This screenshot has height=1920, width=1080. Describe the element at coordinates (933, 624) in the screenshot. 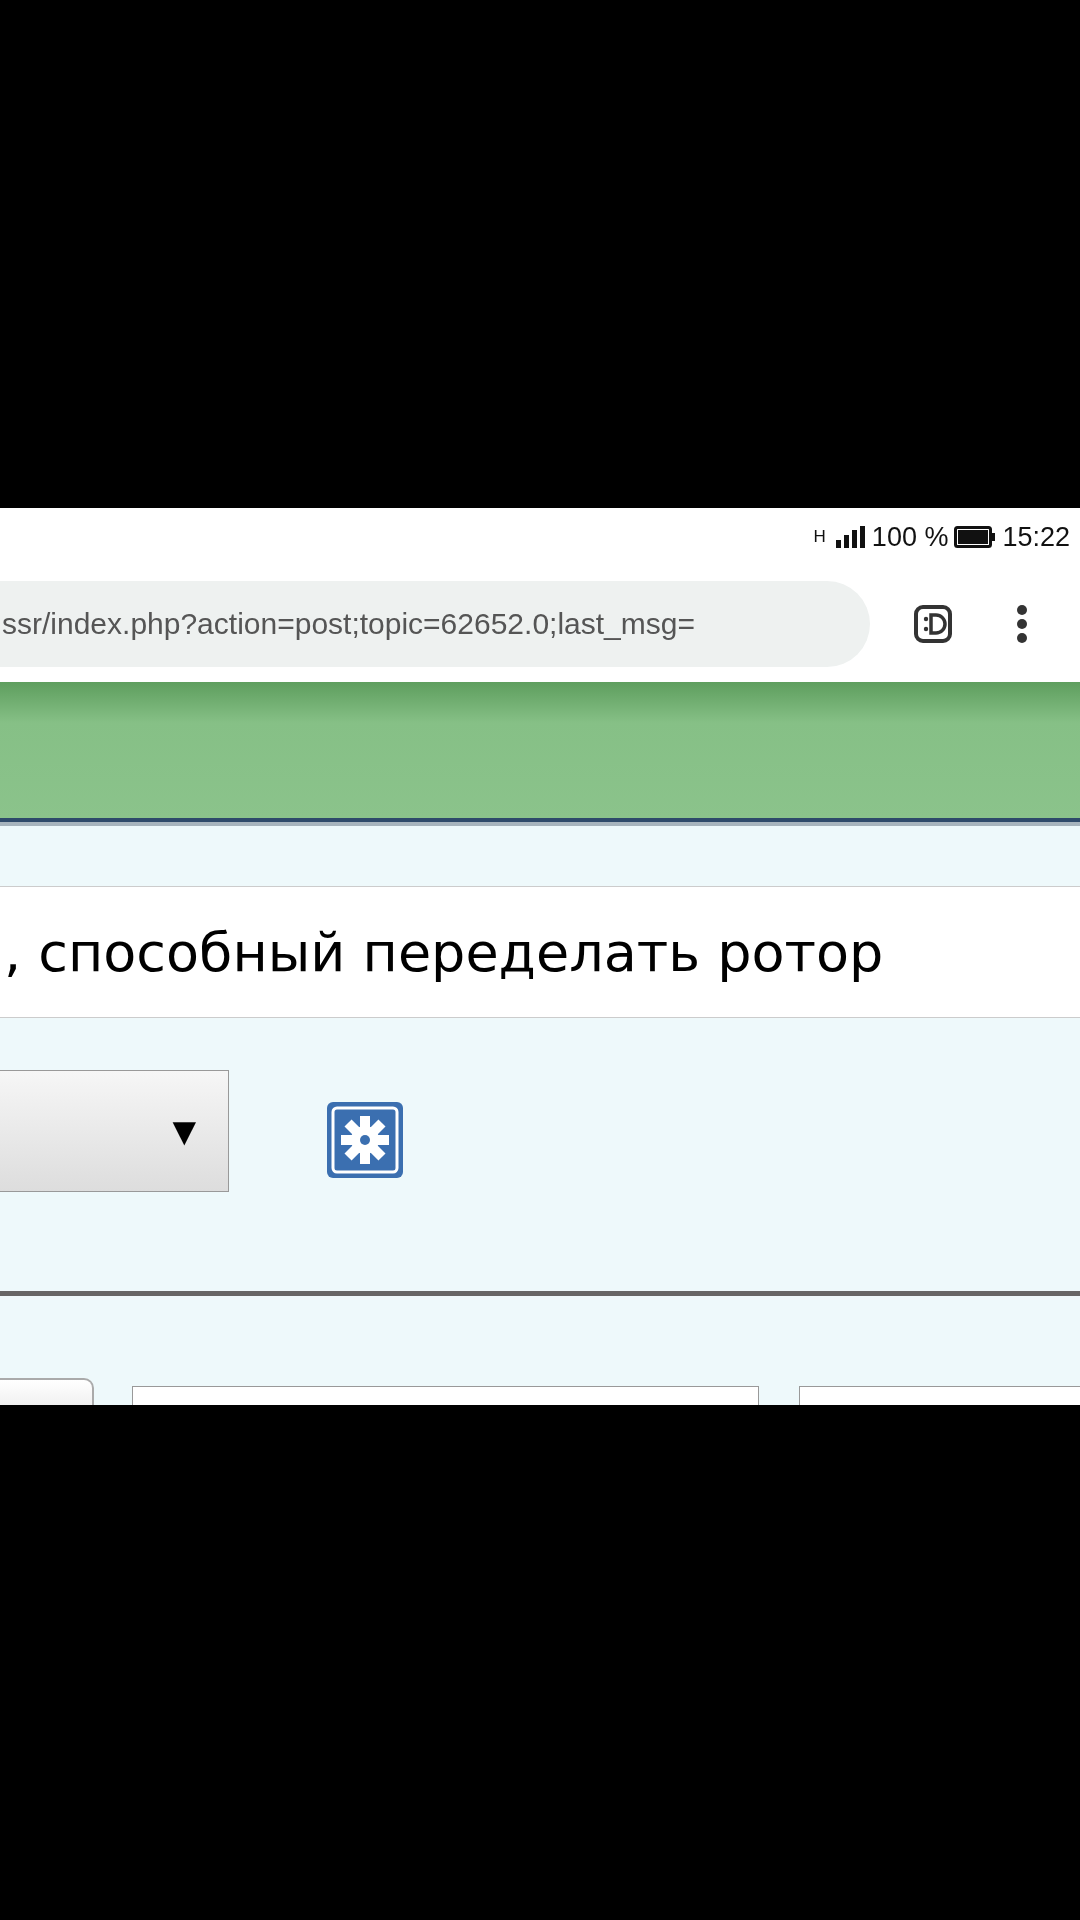

I see `tab-switcher-icon` at that location.